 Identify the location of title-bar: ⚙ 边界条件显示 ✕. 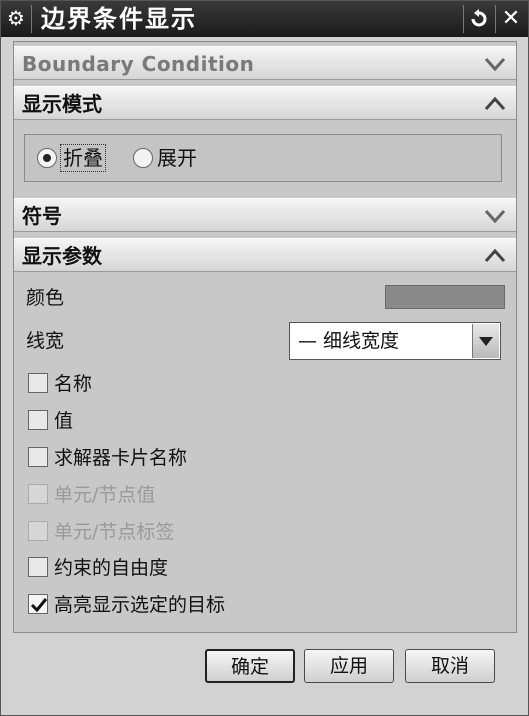
(264, 19).